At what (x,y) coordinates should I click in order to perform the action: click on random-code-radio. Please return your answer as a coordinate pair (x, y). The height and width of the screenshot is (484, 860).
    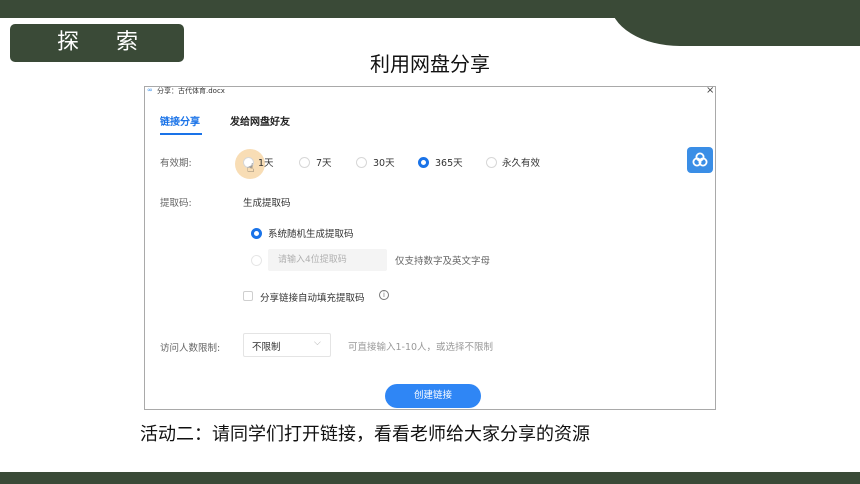
    Looking at the image, I should click on (256, 233).